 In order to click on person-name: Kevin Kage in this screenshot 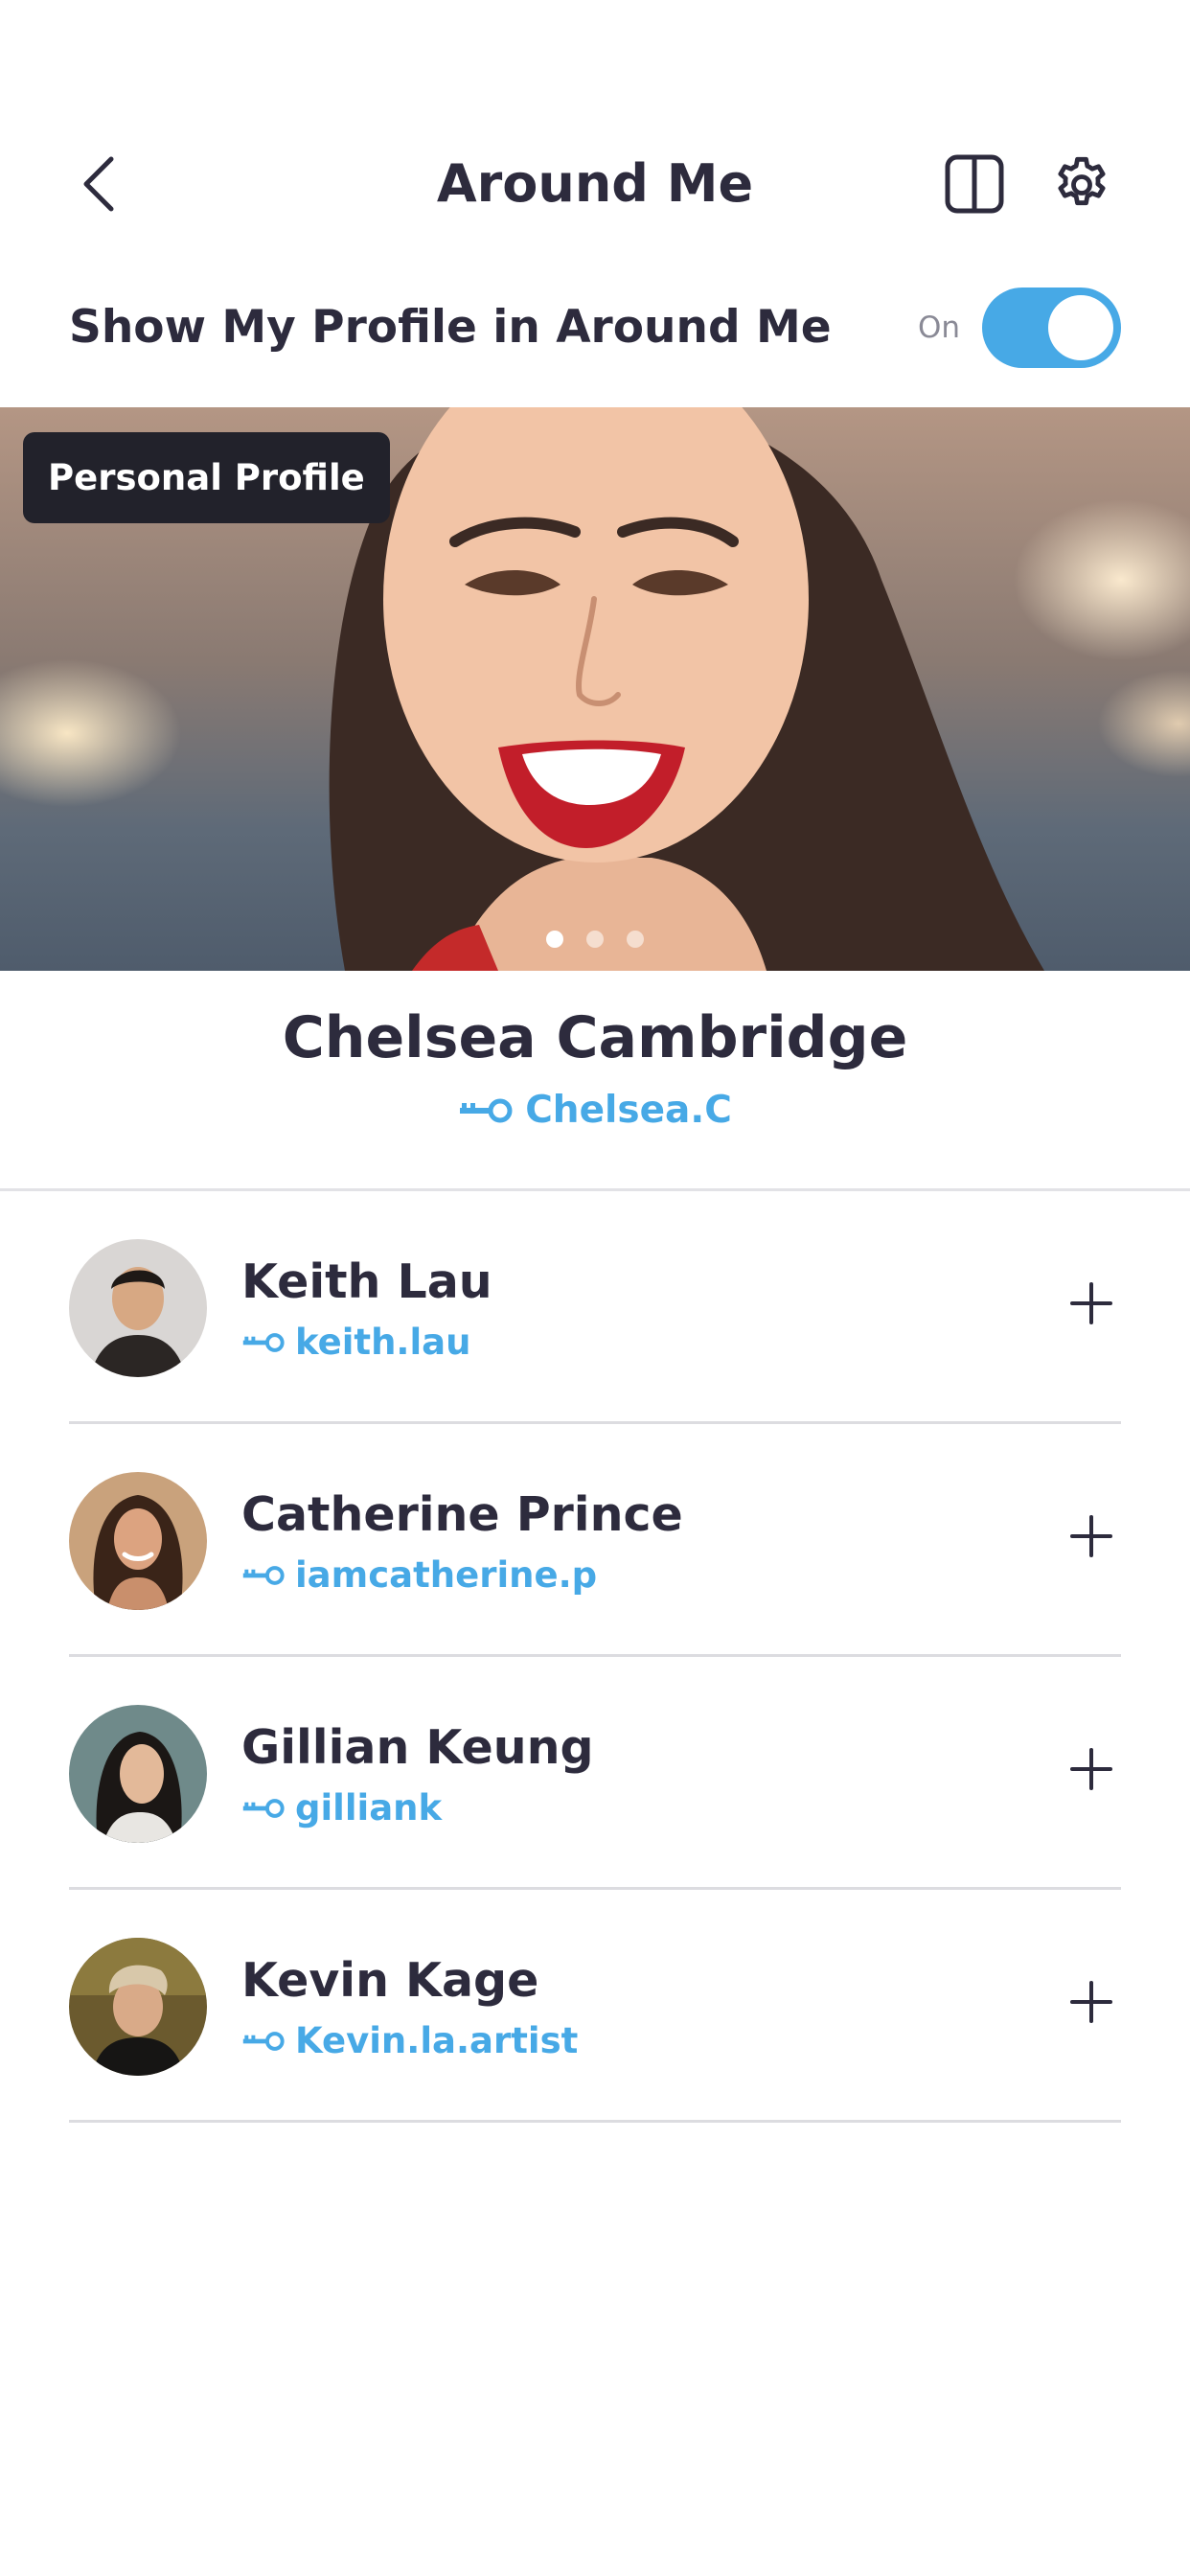, I will do `click(390, 1981)`.